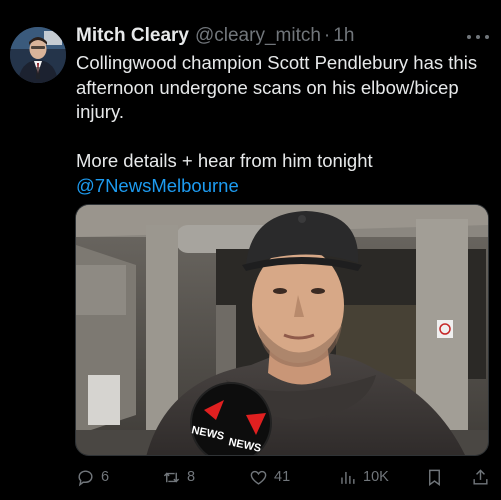 This screenshot has height=500, width=501. I want to click on like-button: 41, so click(269, 477).